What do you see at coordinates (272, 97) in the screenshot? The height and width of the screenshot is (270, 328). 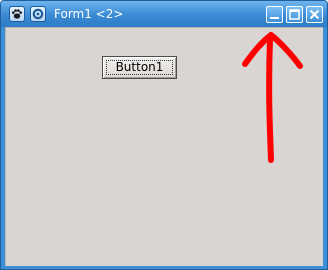 I see `red-arrow-annotation` at bounding box center [272, 97].